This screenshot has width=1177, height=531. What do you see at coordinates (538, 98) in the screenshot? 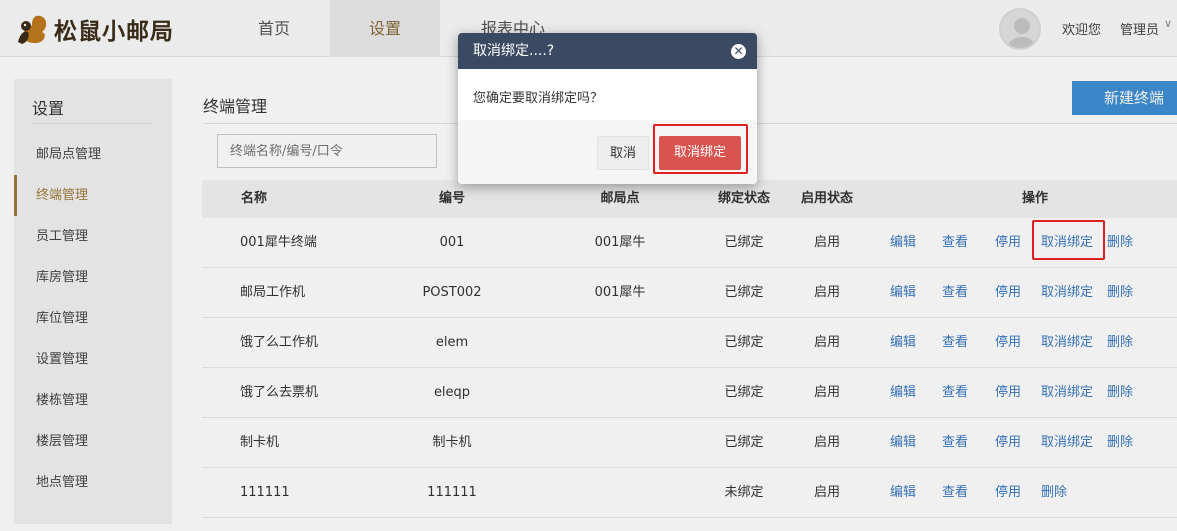
I see `dialog-message: 您确定要取消绑定吗？` at bounding box center [538, 98].